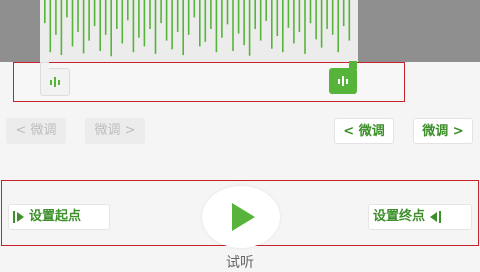 The width and height of the screenshot is (480, 272). What do you see at coordinates (443, 131) in the screenshot?
I see `end-fine-tune-forward-button: 微调 >` at bounding box center [443, 131].